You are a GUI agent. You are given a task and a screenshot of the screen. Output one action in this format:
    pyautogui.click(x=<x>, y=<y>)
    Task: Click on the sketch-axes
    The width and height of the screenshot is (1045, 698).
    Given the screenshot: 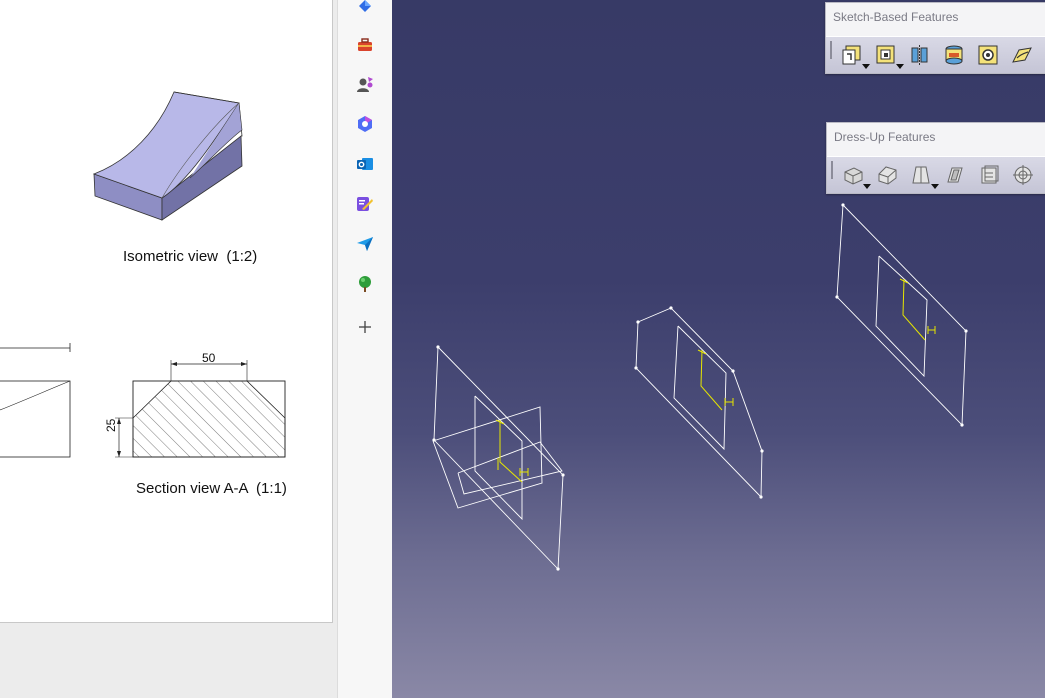 What is the action you would take?
    pyautogui.click(x=715, y=380)
    